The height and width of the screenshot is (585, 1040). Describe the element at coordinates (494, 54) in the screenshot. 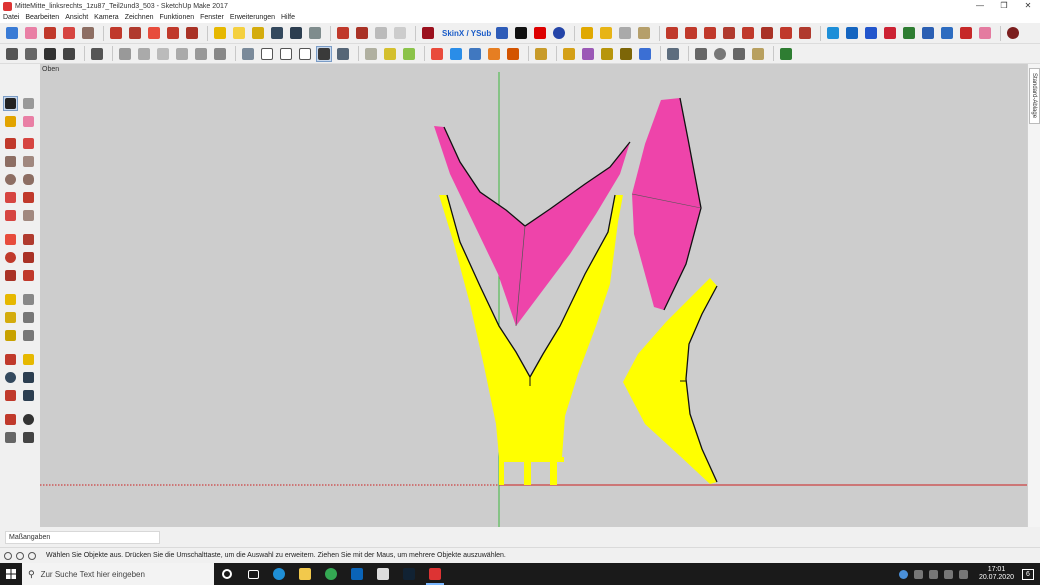

I see `solid-4-button` at that location.